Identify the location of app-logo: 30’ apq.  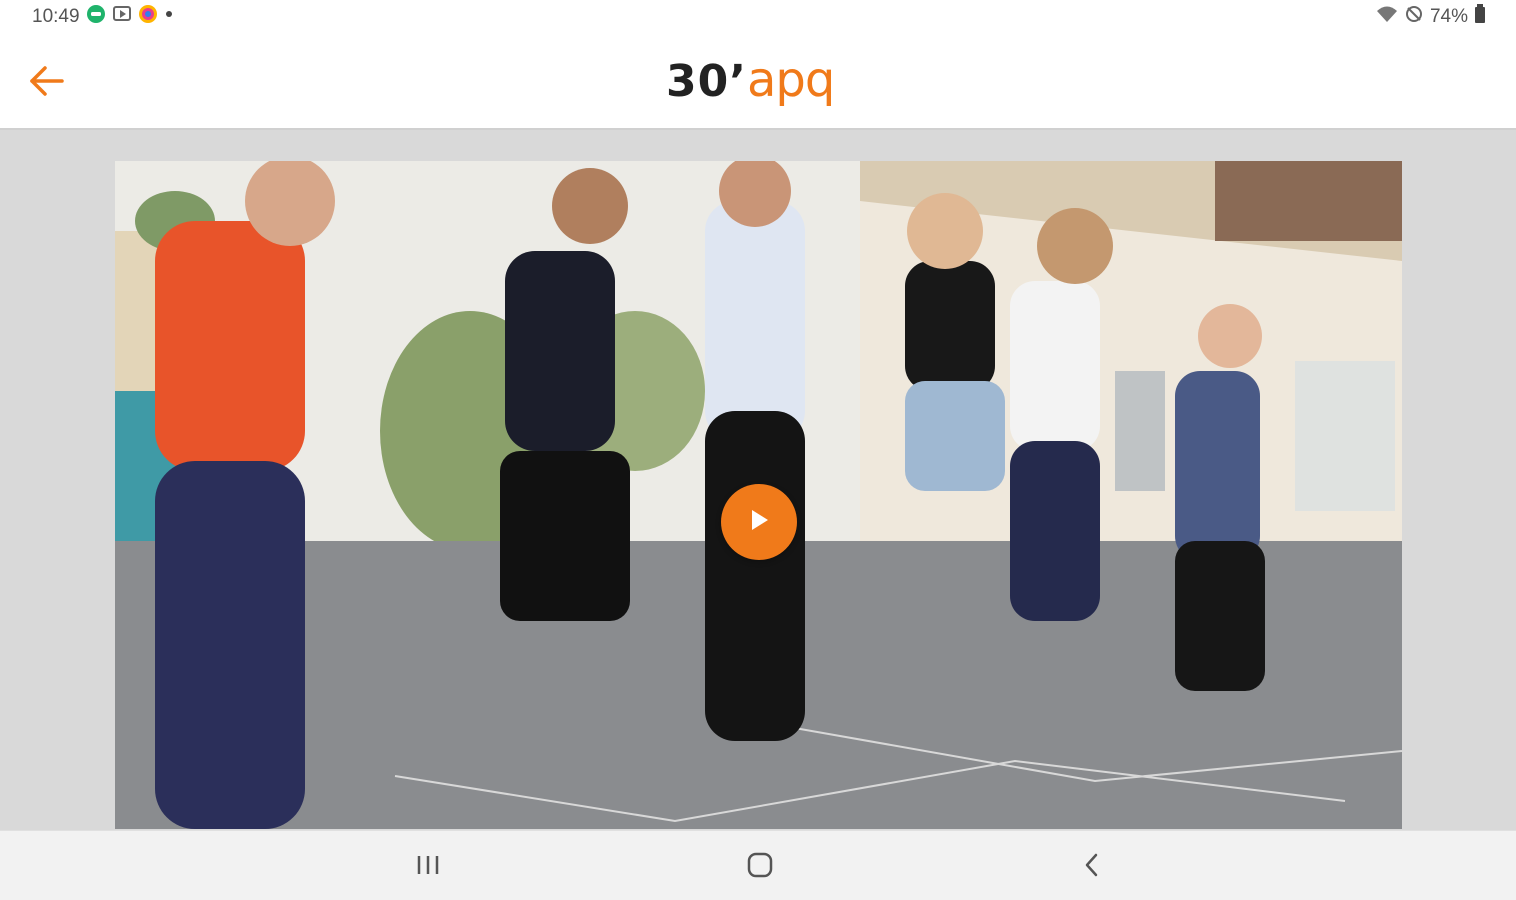
(750, 83).